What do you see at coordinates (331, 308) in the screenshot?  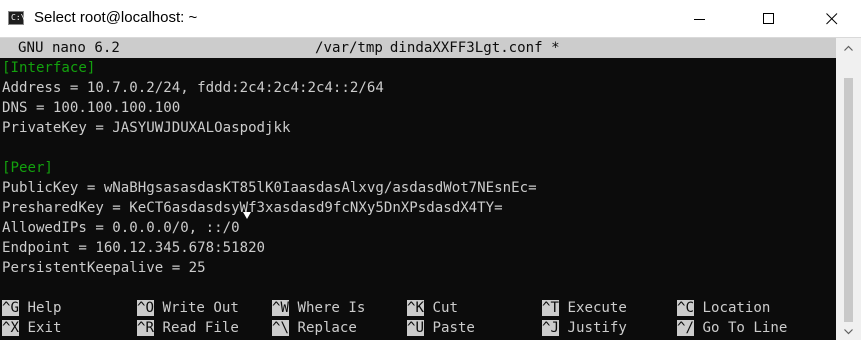 I see `shortcut-label: Where Is` at bounding box center [331, 308].